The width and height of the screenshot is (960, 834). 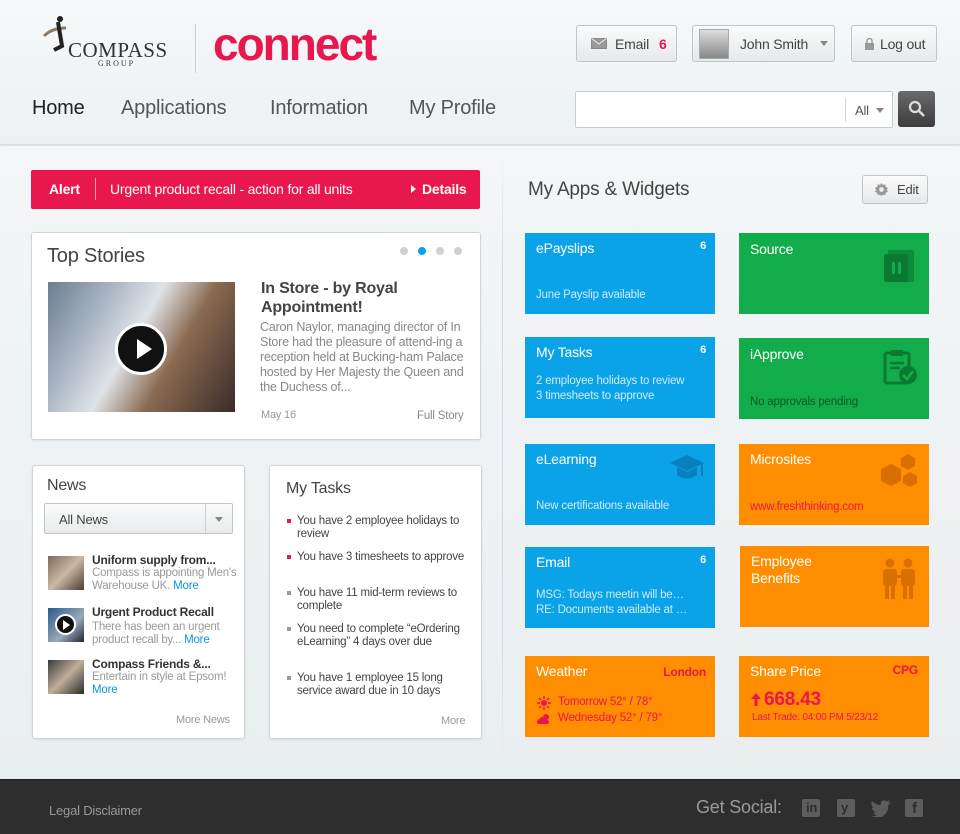 What do you see at coordinates (195, 48) in the screenshot?
I see `logo-divider` at bounding box center [195, 48].